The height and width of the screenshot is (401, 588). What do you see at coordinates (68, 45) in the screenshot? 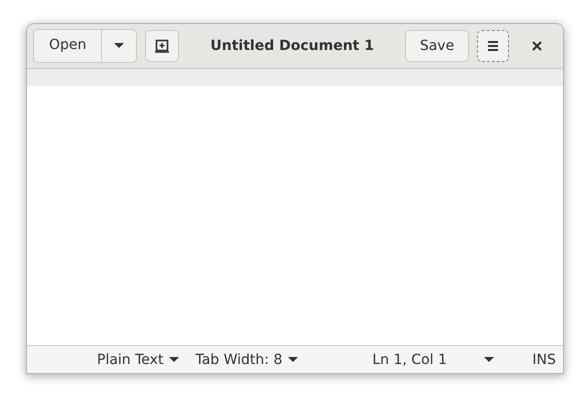
I see `open-button: Open` at bounding box center [68, 45].